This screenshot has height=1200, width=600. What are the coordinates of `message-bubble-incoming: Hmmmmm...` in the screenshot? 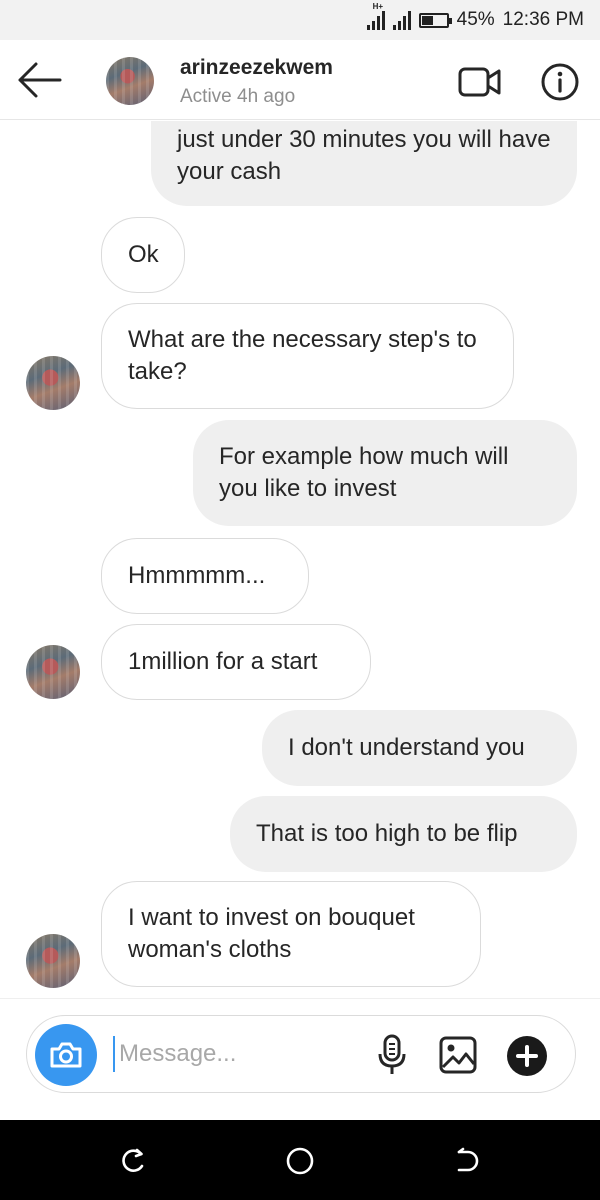 It's located at (205, 576).